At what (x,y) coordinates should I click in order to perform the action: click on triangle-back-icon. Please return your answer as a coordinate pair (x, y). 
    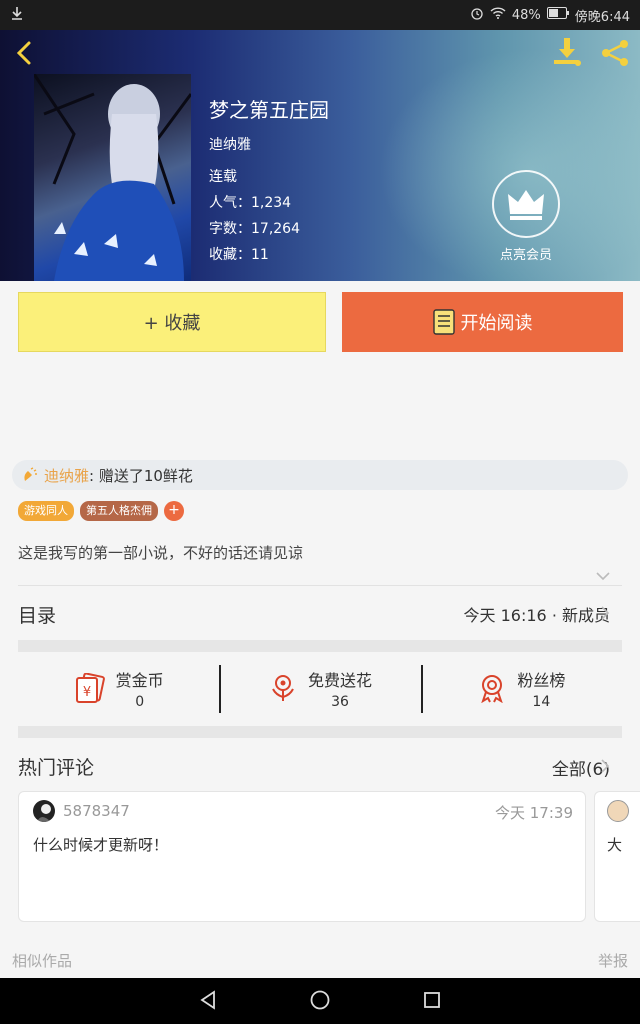
    Looking at the image, I should click on (207, 1000).